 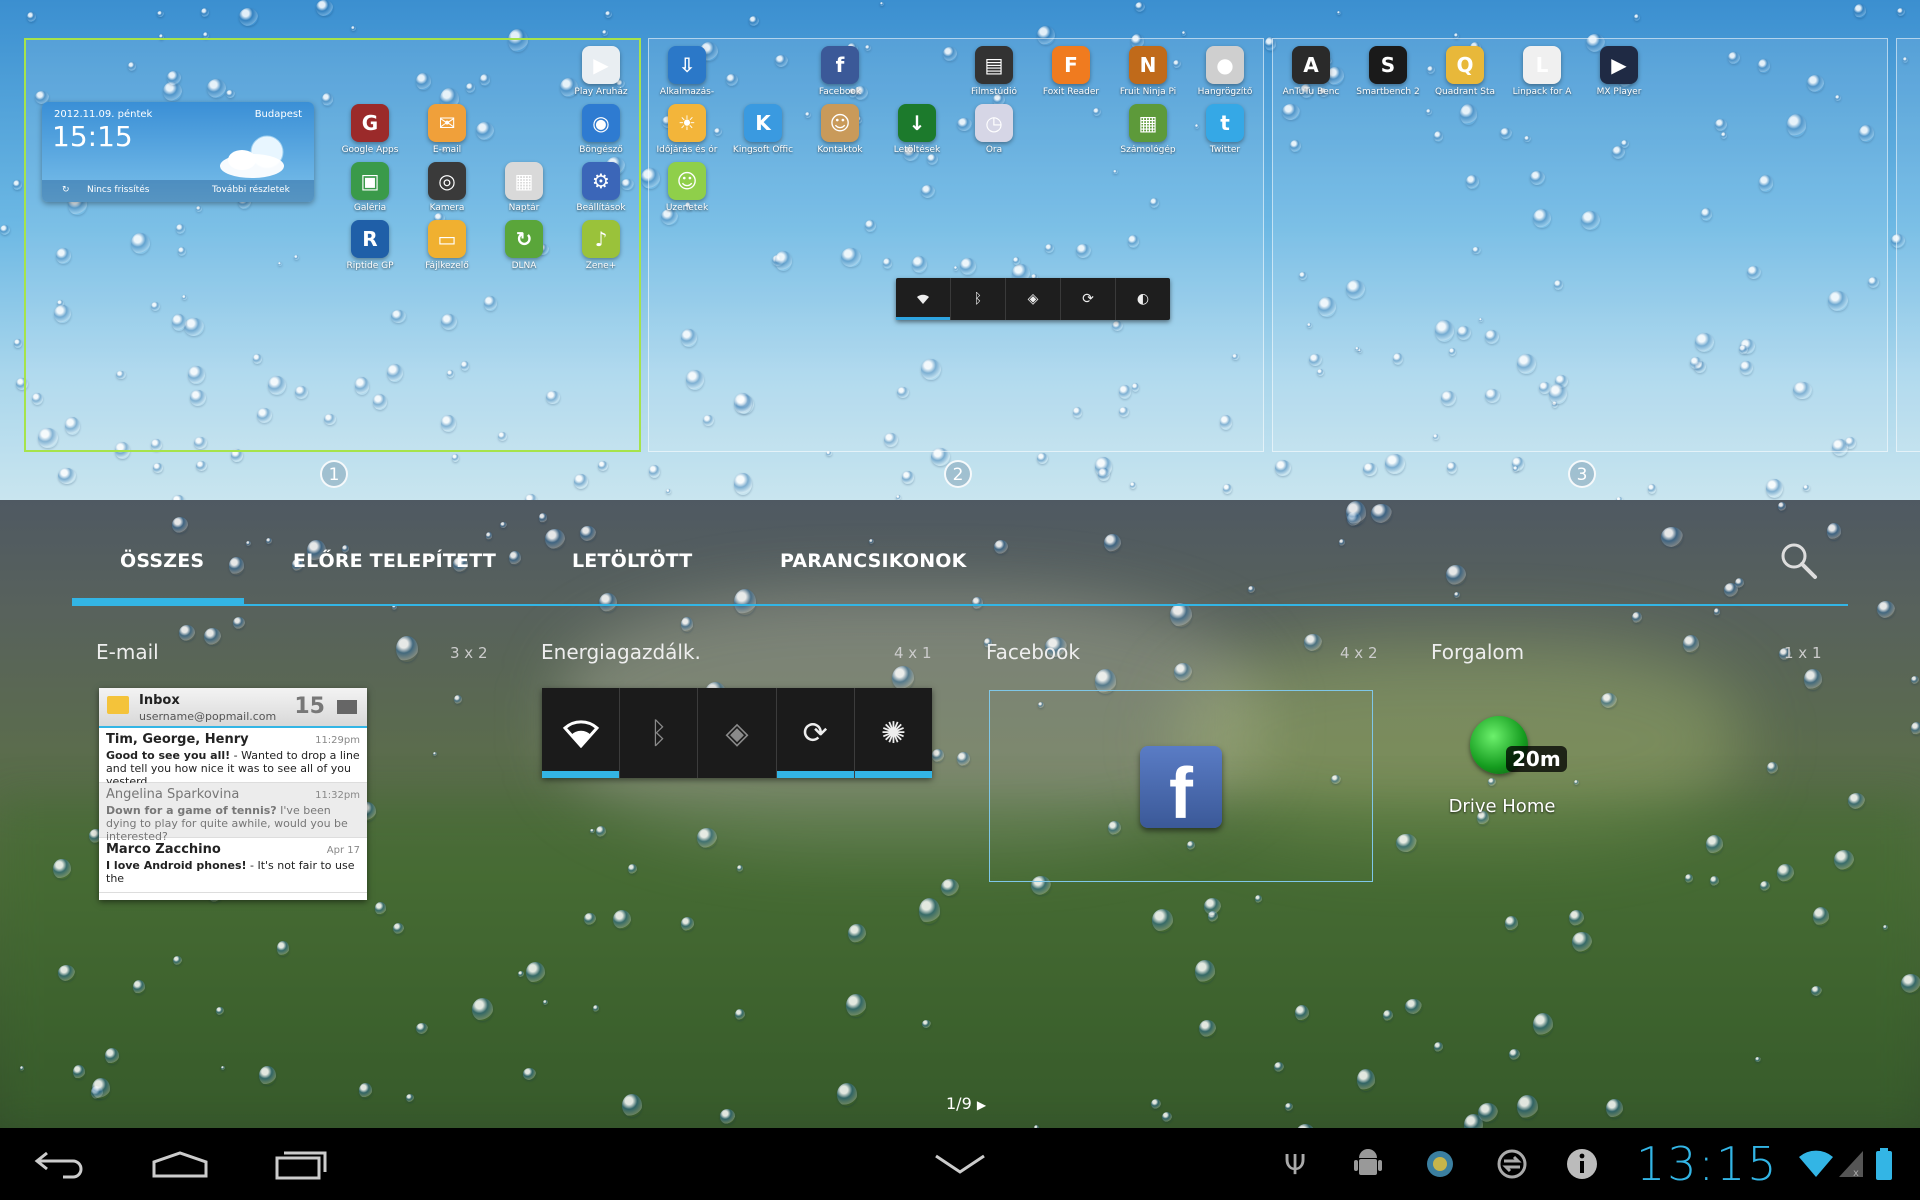 What do you see at coordinates (370, 129) in the screenshot?
I see `app-shortcut: G Google Apps` at bounding box center [370, 129].